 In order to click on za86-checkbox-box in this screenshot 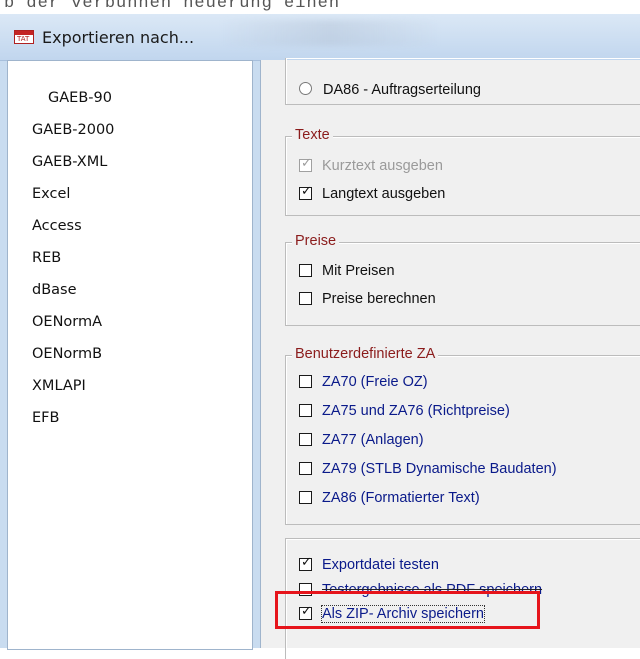, I will do `click(305, 497)`.